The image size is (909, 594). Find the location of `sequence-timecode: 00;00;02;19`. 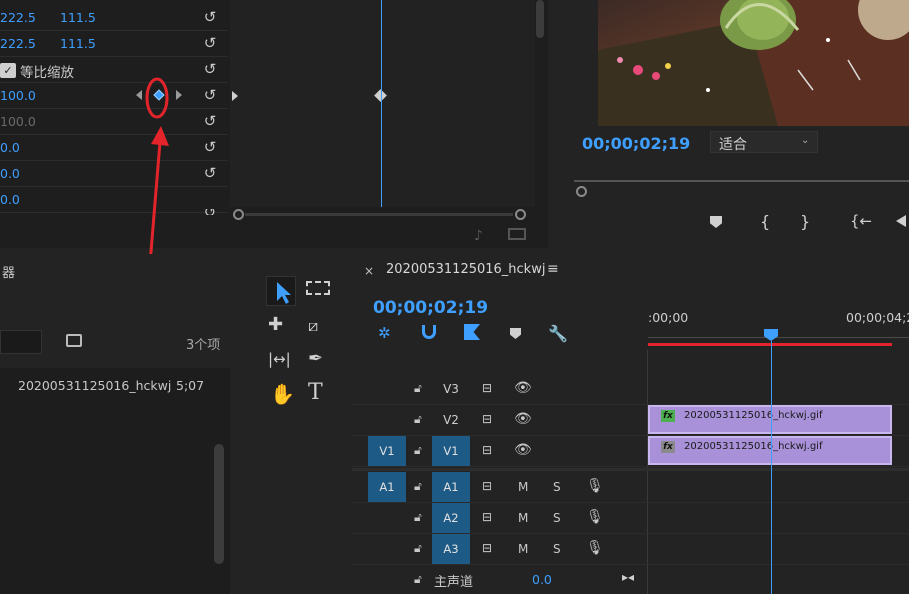

sequence-timecode: 00;00;02;19 is located at coordinates (430, 308).